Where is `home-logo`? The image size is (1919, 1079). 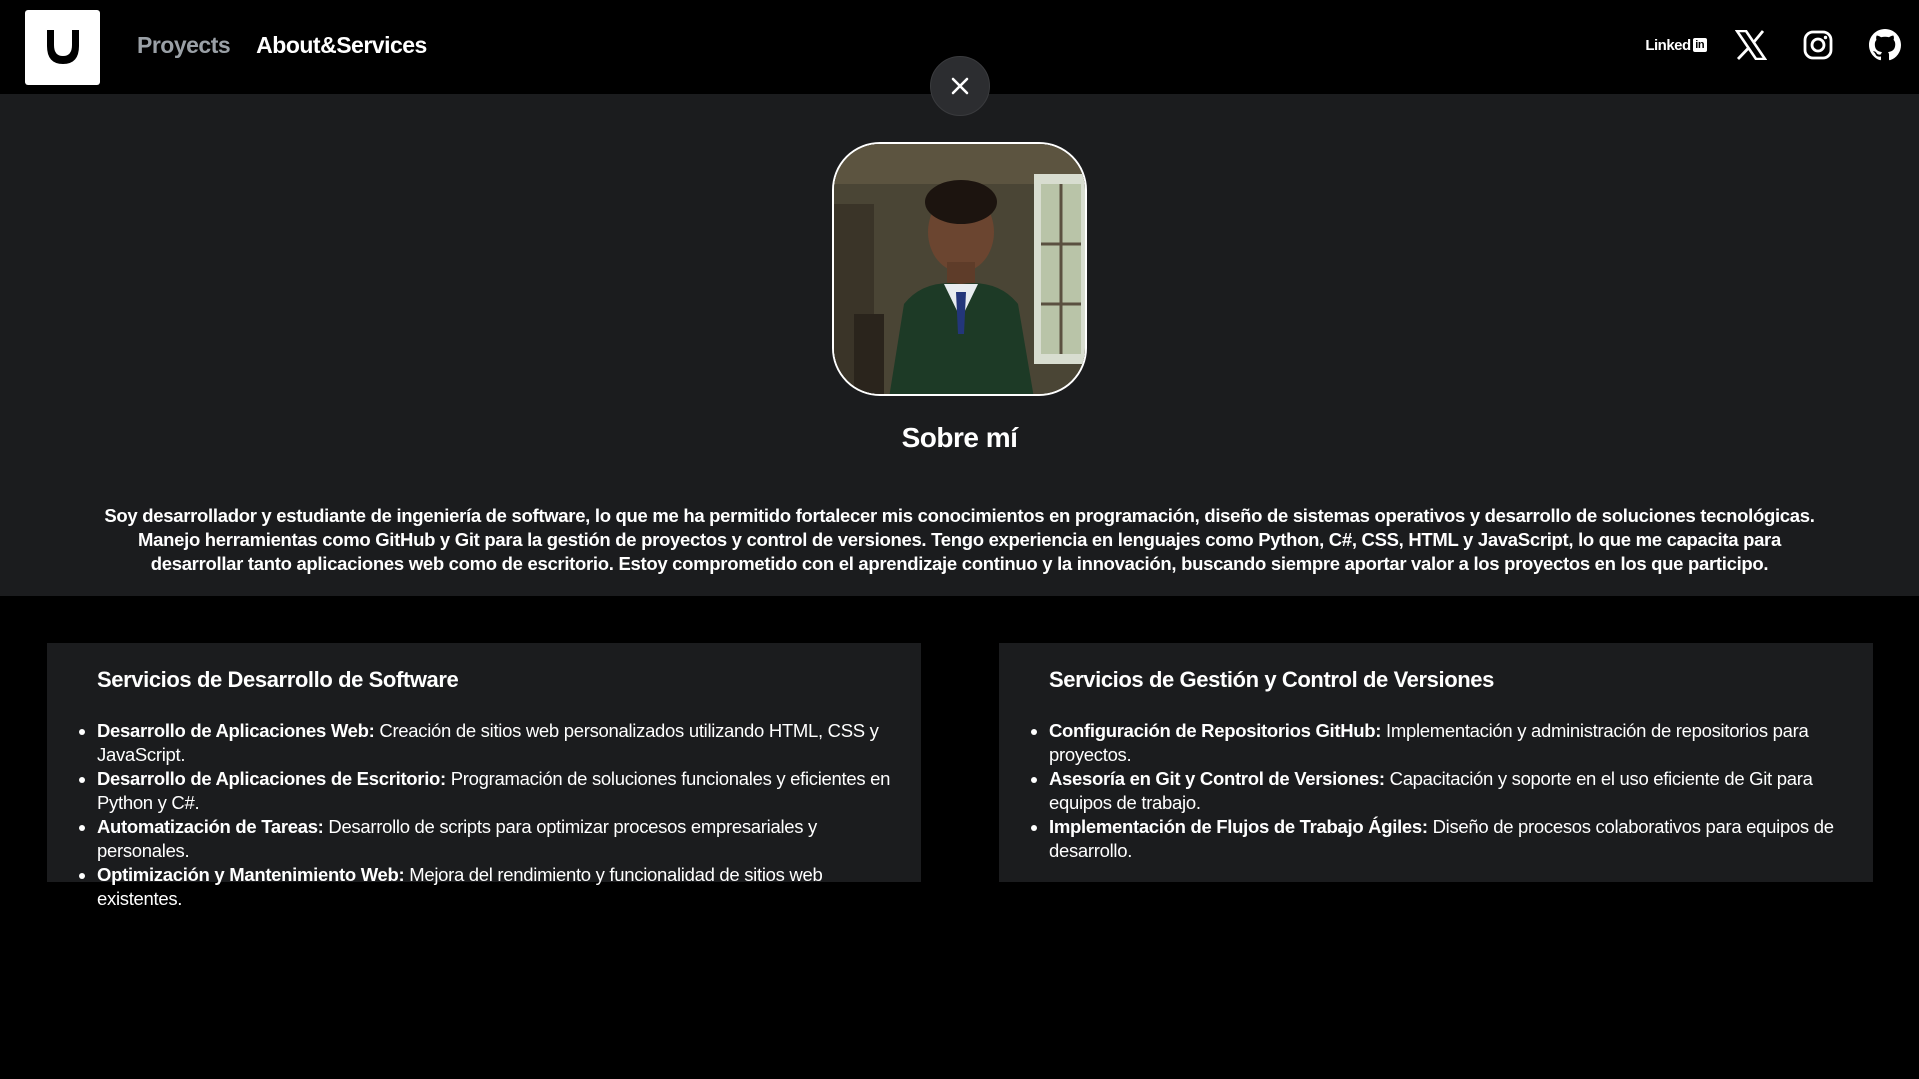 home-logo is located at coordinates (62, 47).